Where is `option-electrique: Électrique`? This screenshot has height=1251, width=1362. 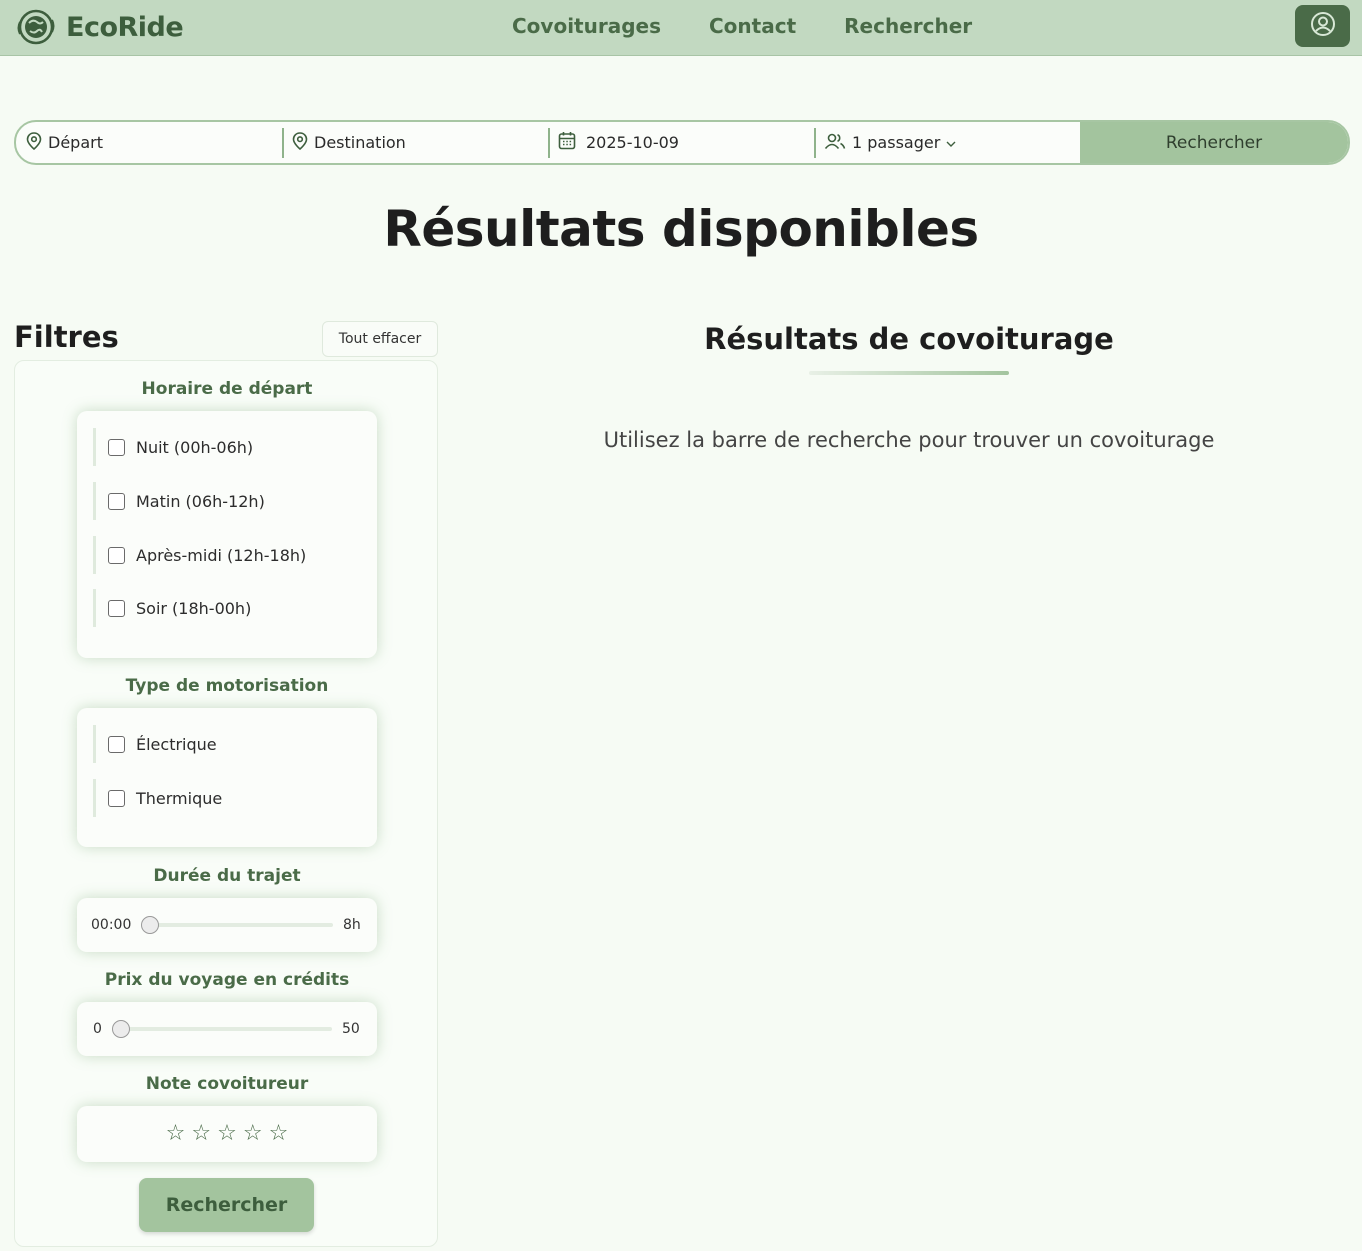 option-electrique: Électrique is located at coordinates (155, 744).